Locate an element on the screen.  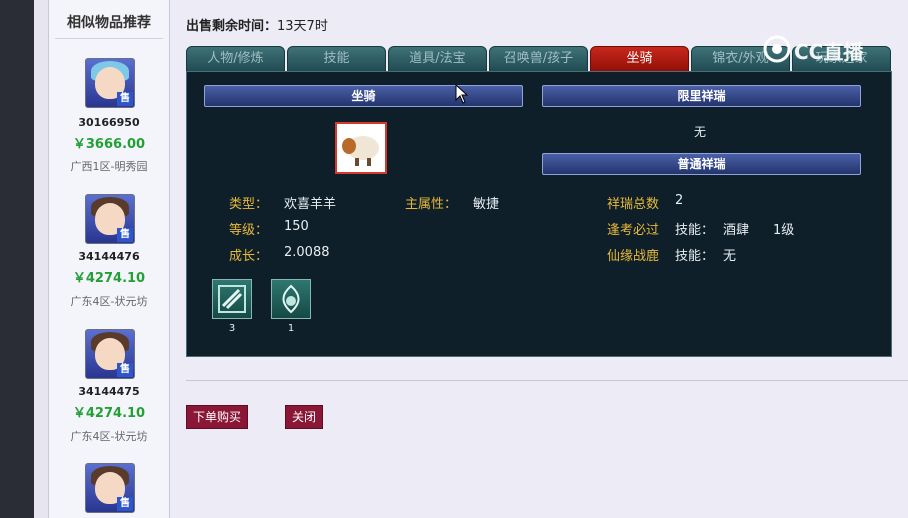
level-label: 等级： is located at coordinates (249, 230).